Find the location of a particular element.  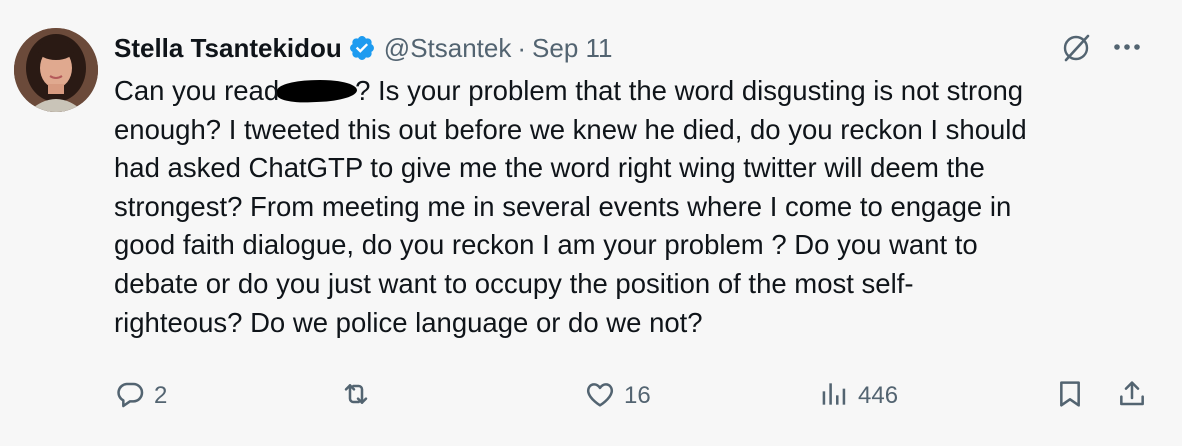

bookmark-icon is located at coordinates (1070, 396).